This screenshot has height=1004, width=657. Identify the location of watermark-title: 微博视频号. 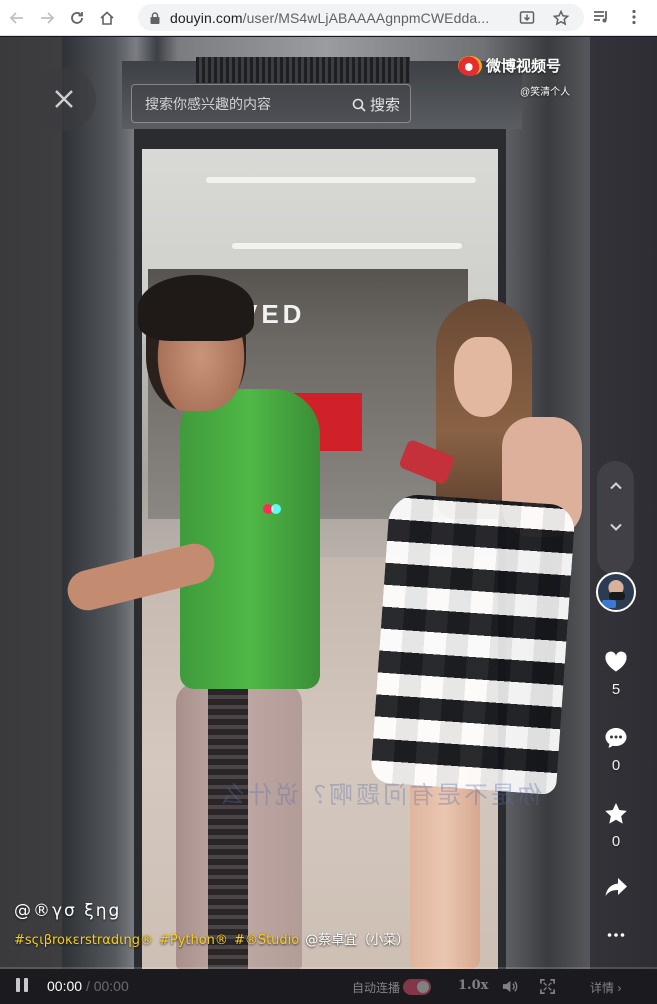
(524, 66).